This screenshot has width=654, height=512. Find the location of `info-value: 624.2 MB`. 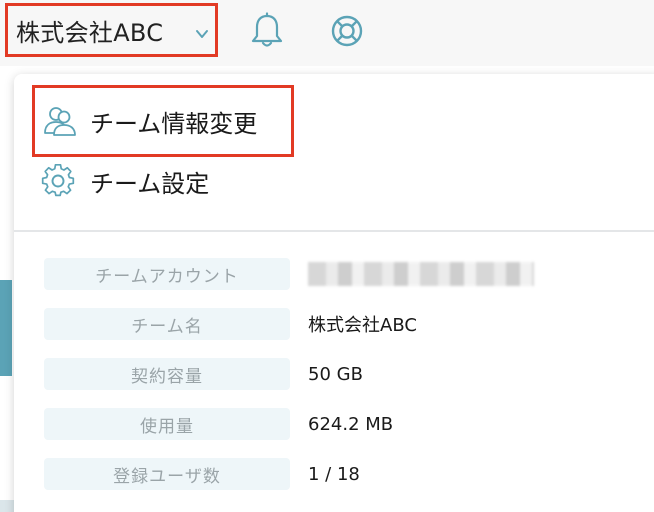

info-value: 624.2 MB is located at coordinates (351, 424).